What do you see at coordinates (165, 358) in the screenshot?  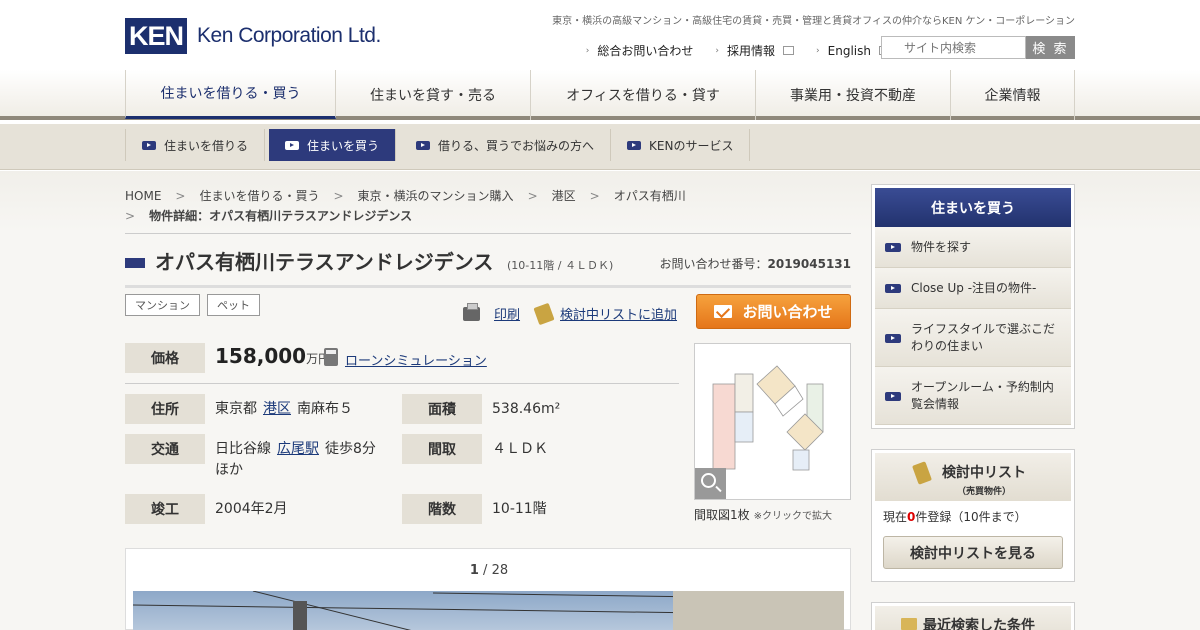 I see `price-label: 価格` at bounding box center [165, 358].